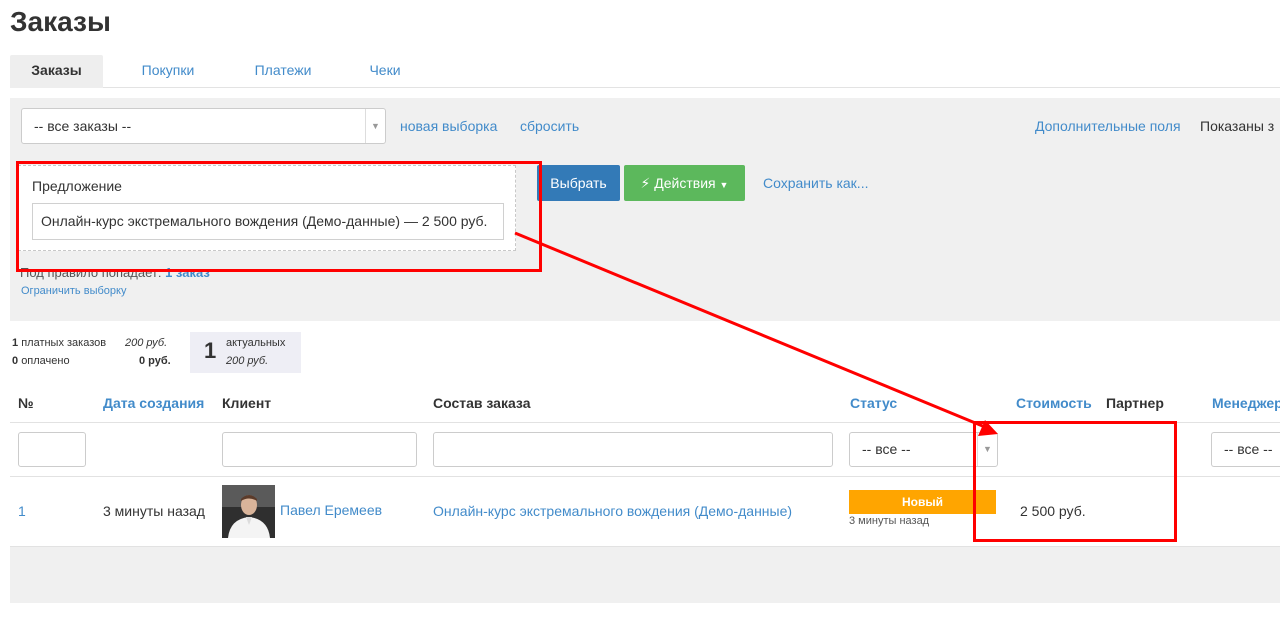 The image size is (1280, 620). Describe the element at coordinates (750, 330) in the screenshot. I see `arrow-line` at that location.